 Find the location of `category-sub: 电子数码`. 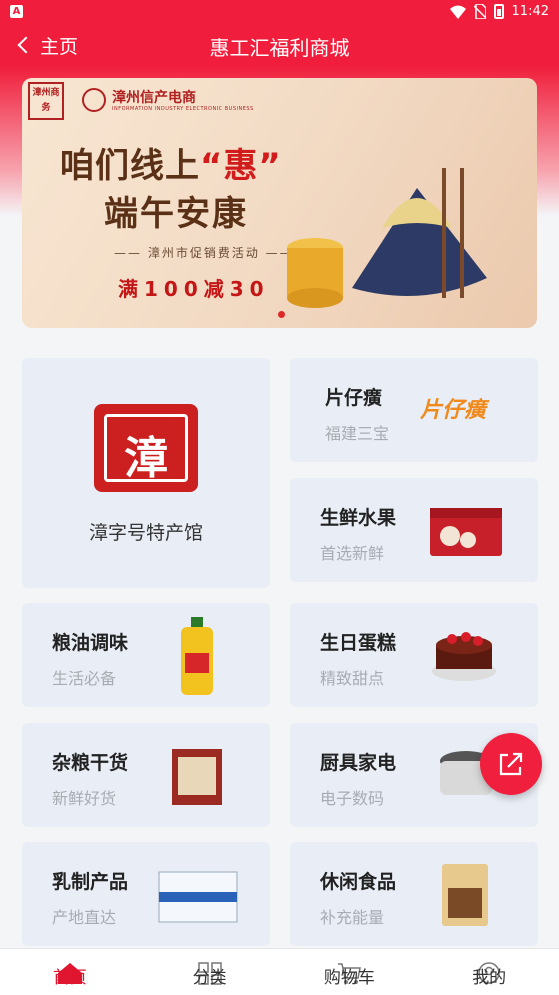

category-sub: 电子数码 is located at coordinates (352, 798).